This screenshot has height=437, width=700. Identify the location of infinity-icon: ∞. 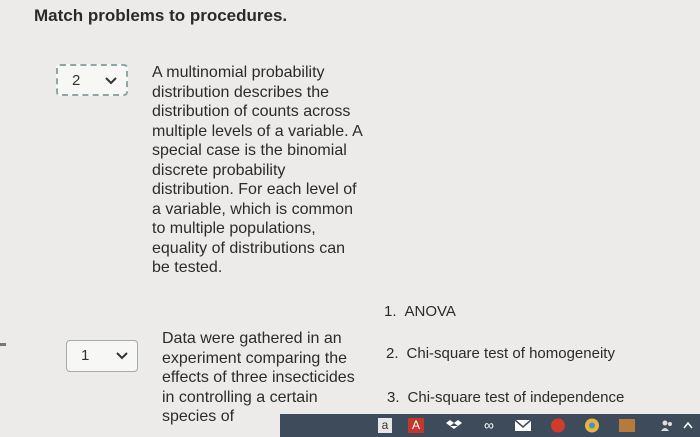
(489, 425).